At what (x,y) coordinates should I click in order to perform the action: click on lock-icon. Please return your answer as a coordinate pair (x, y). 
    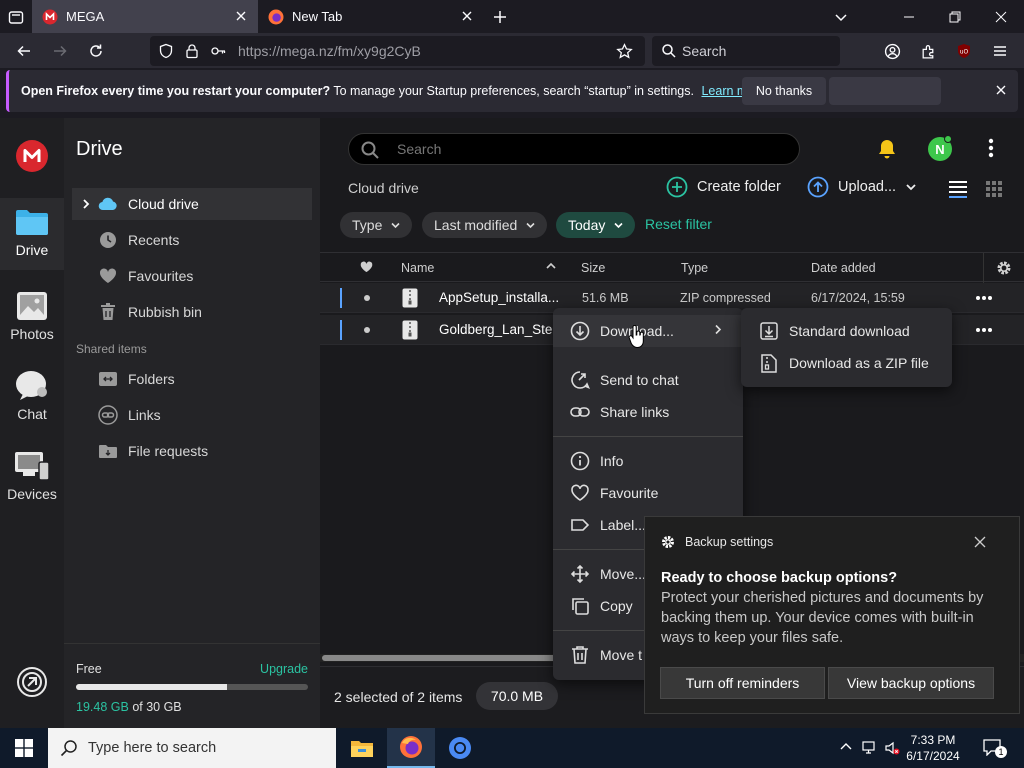
    Looking at the image, I should click on (192, 51).